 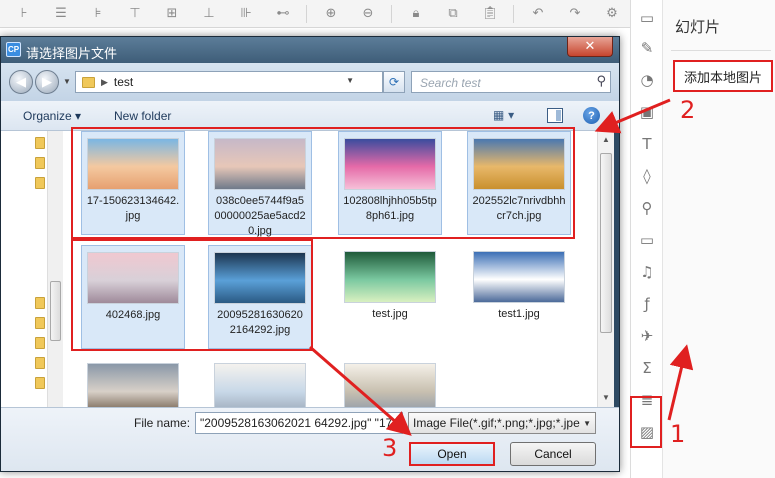 What do you see at coordinates (601, 81) in the screenshot?
I see `search-icon: ⚲` at bounding box center [601, 81].